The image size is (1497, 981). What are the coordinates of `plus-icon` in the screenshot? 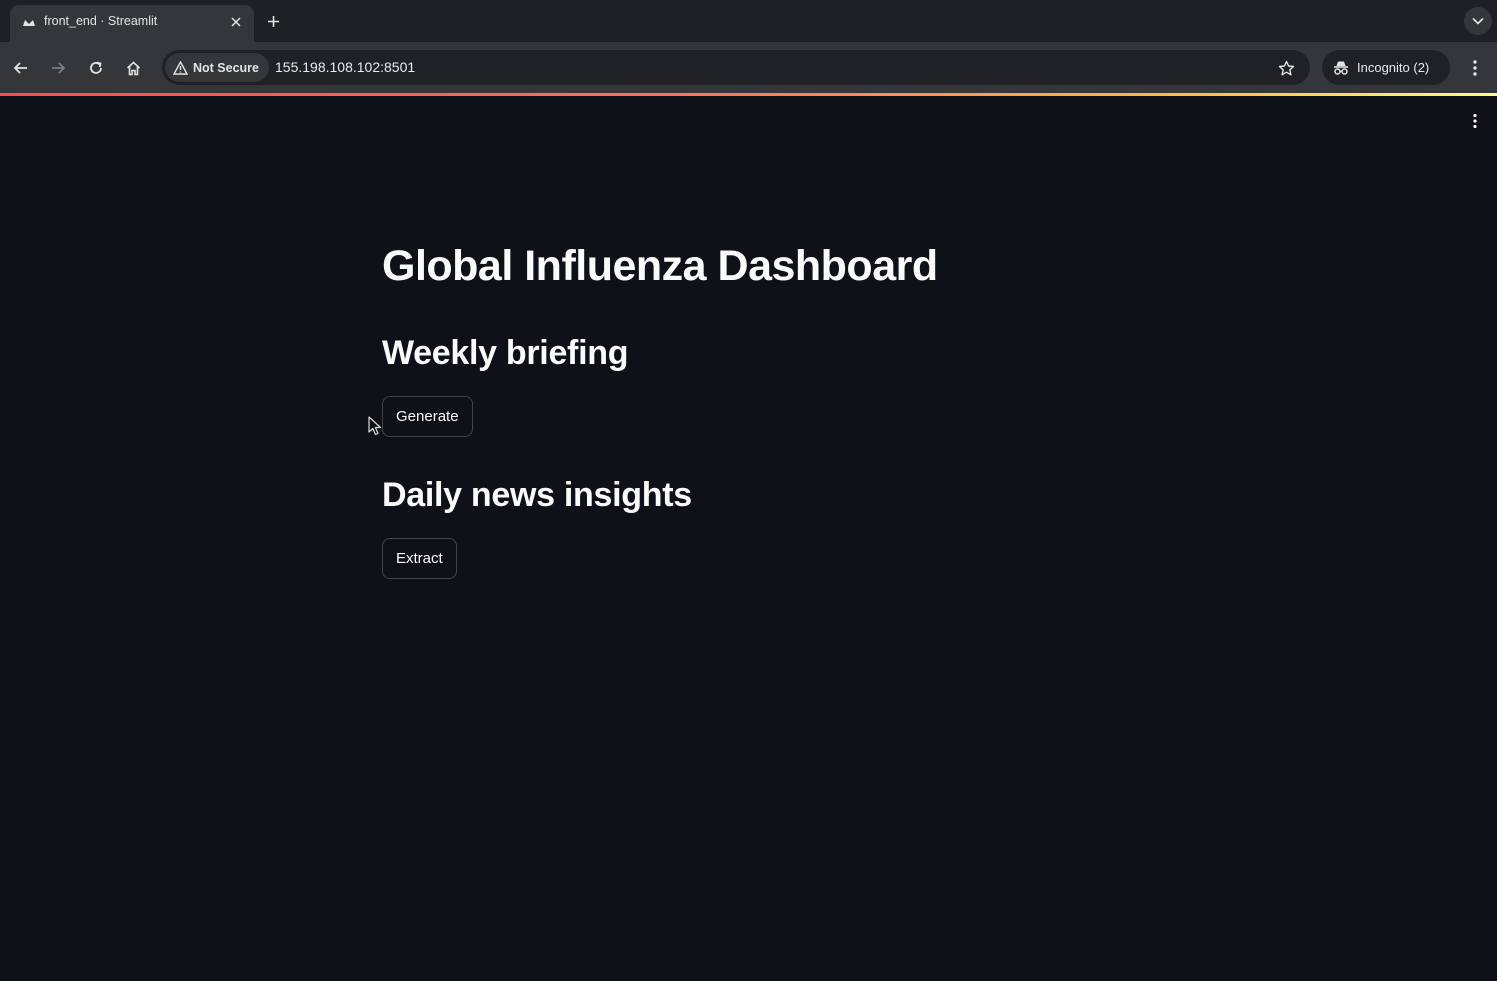 It's located at (273, 21).